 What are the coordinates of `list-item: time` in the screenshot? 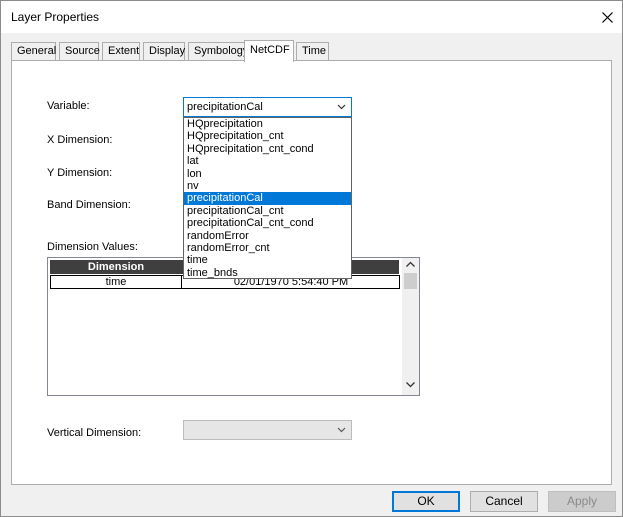 It's located at (267, 260).